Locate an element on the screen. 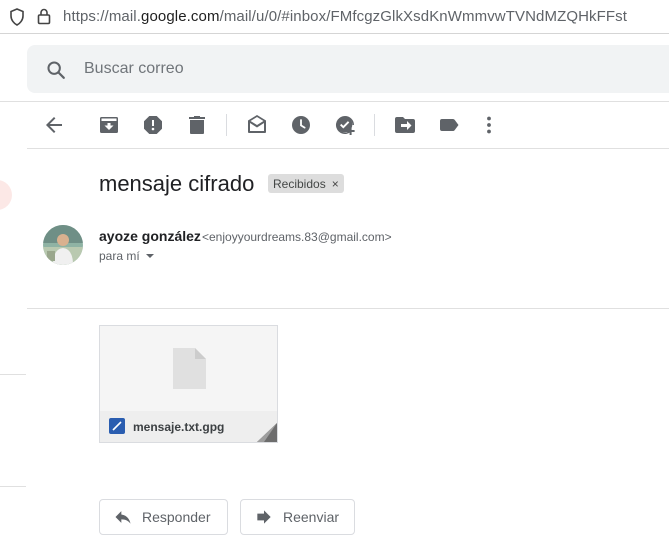 The width and height of the screenshot is (669, 542). mark-unread-button is located at coordinates (257, 125).